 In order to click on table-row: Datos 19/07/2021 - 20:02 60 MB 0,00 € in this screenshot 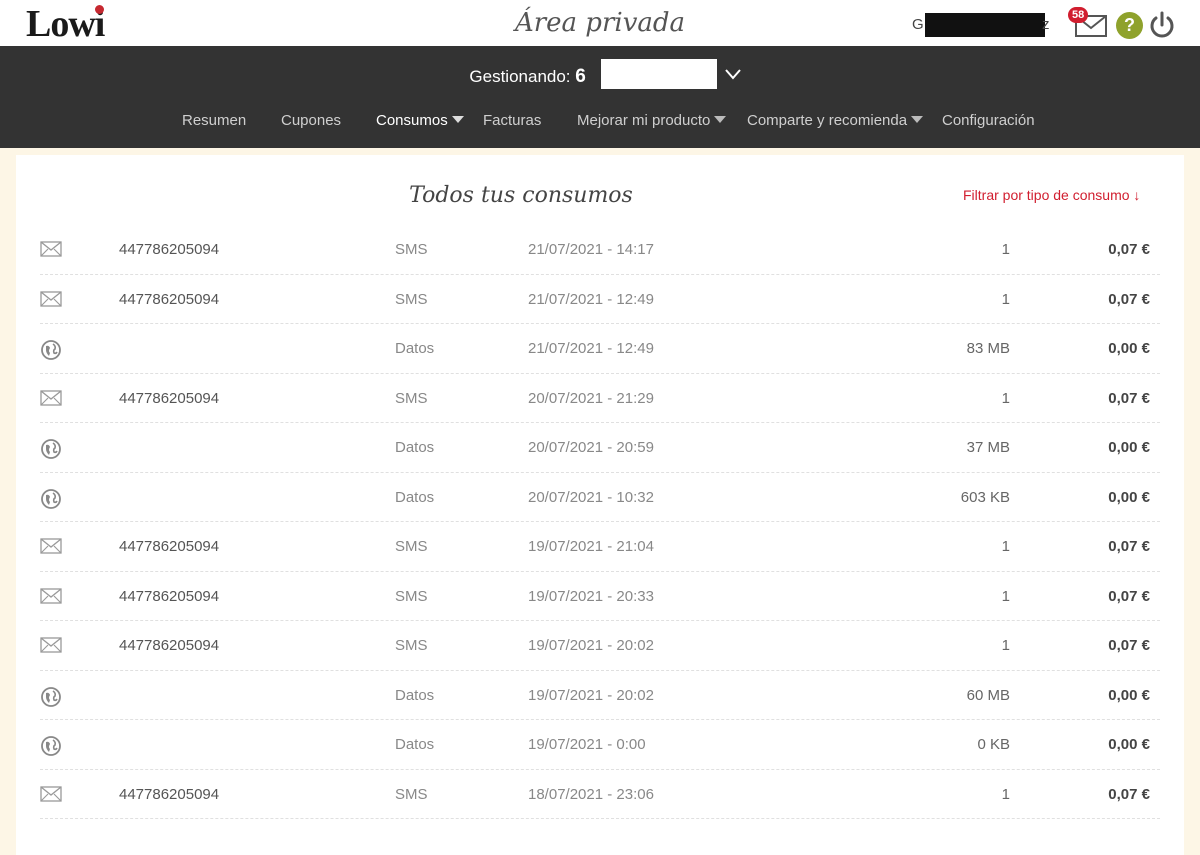, I will do `click(600, 695)`.